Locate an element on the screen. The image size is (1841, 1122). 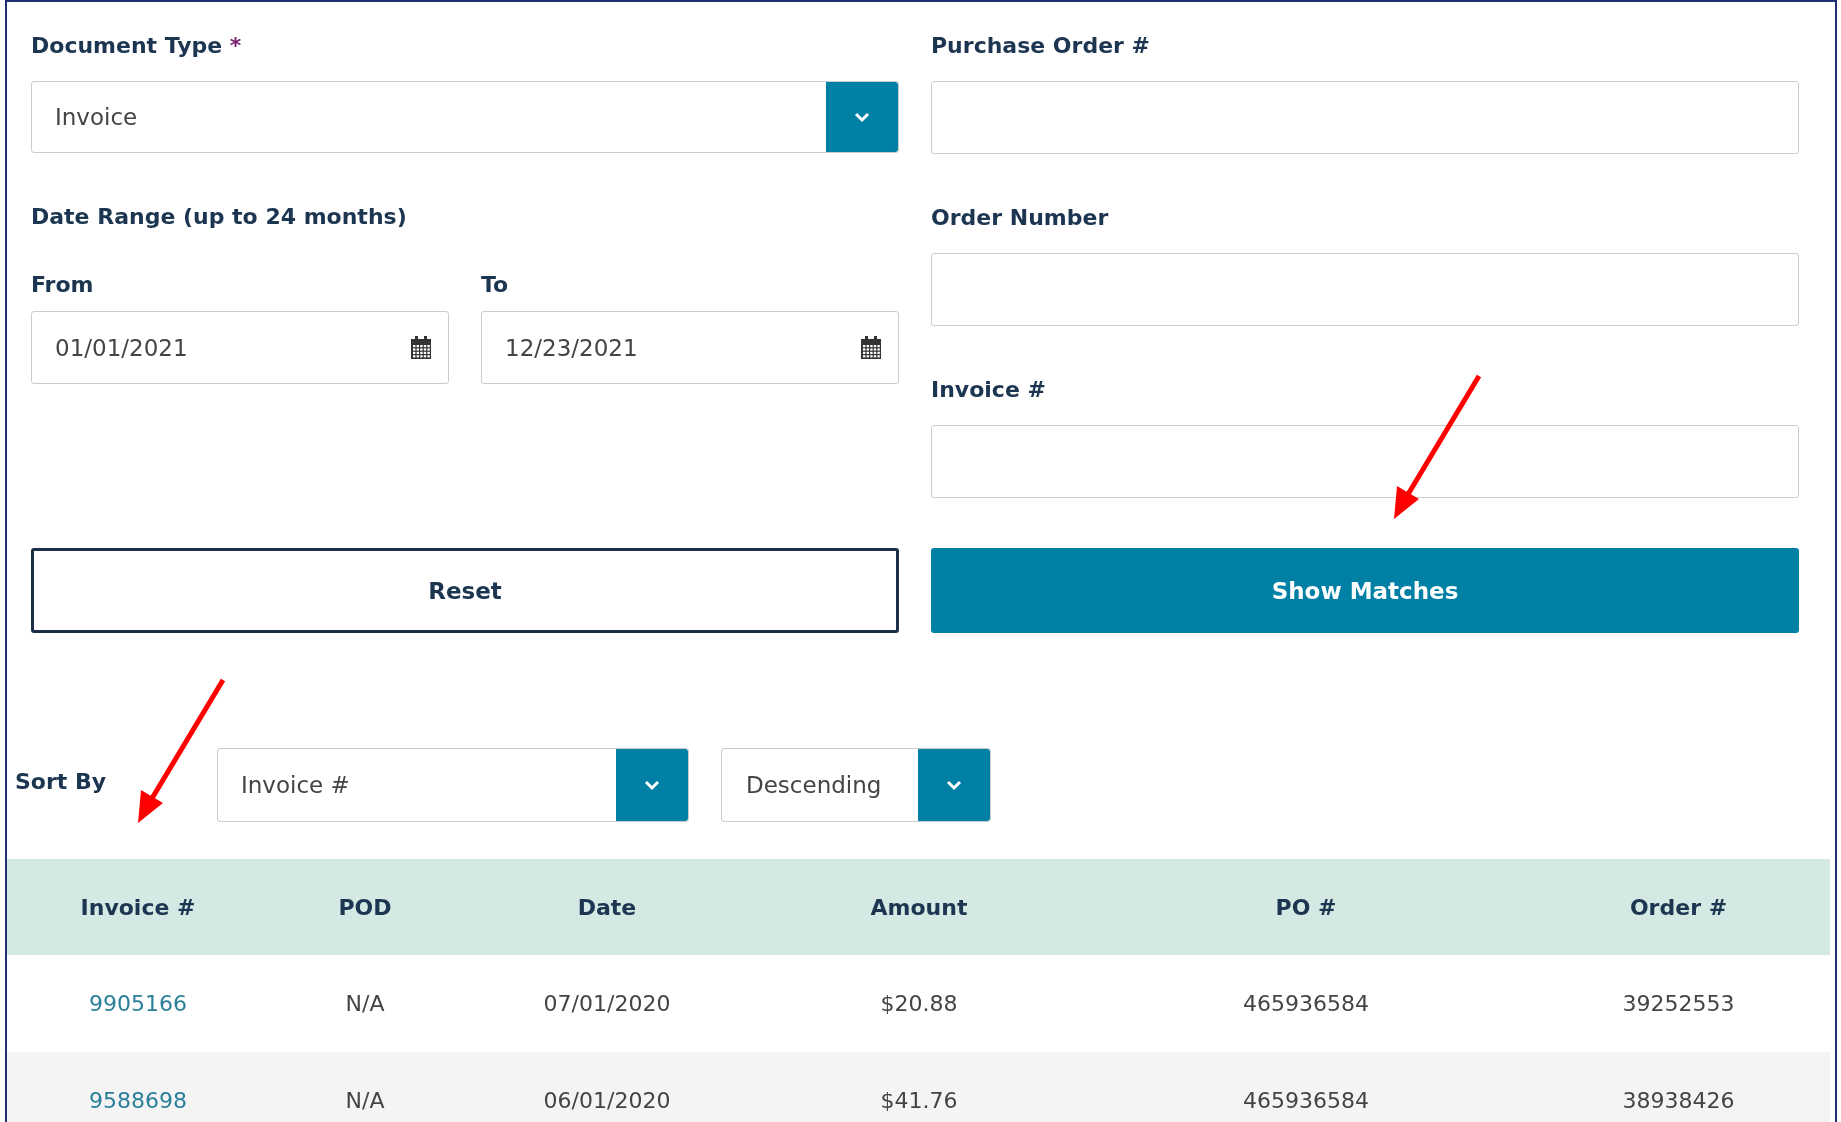
invoice-link: 9905166 is located at coordinates (138, 1003).